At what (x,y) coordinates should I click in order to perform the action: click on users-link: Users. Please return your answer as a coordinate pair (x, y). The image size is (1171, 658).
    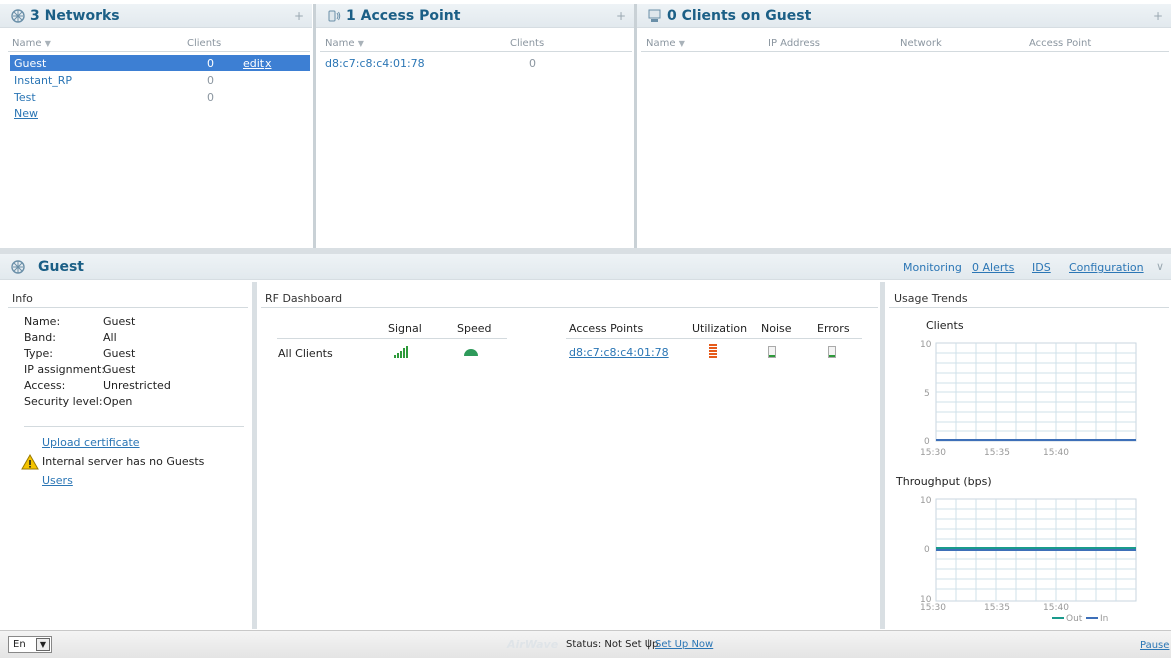
    Looking at the image, I should click on (57, 480).